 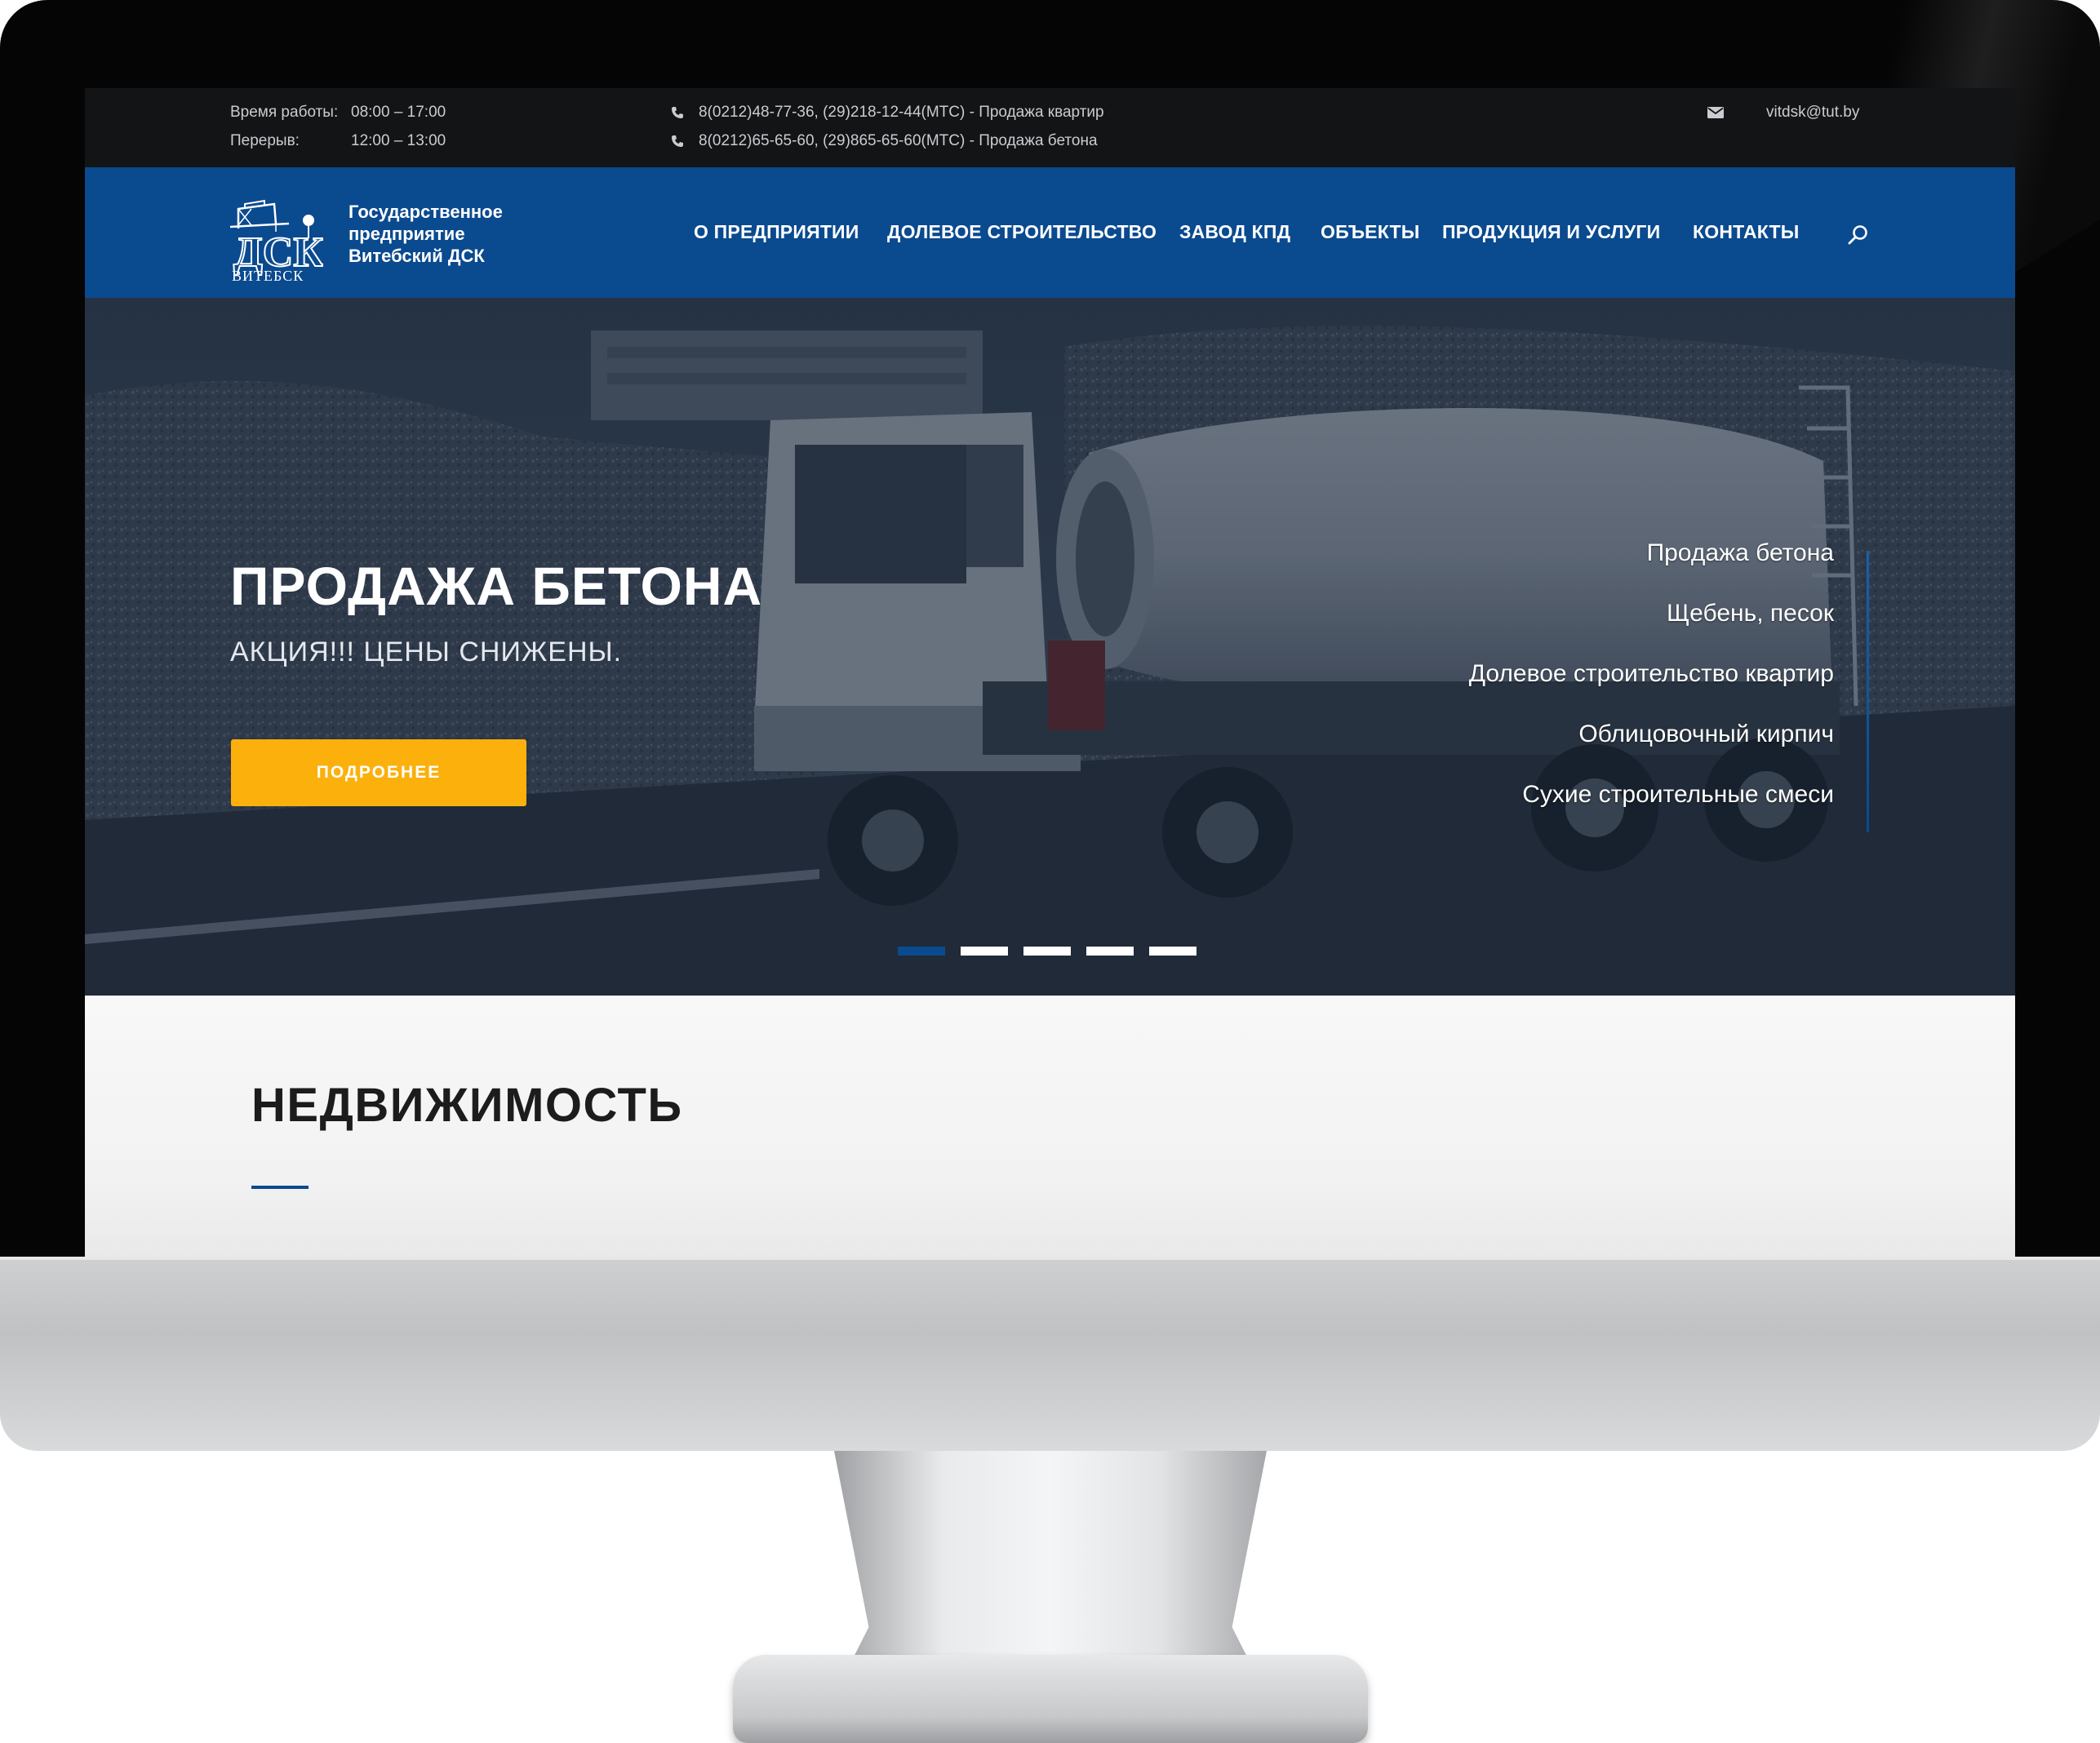 I want to click on envelope-icon, so click(x=1715, y=113).